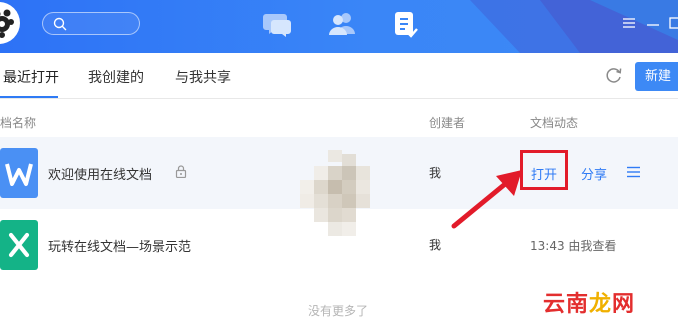  I want to click on activity-status: 13:43 由我查看, so click(573, 246).